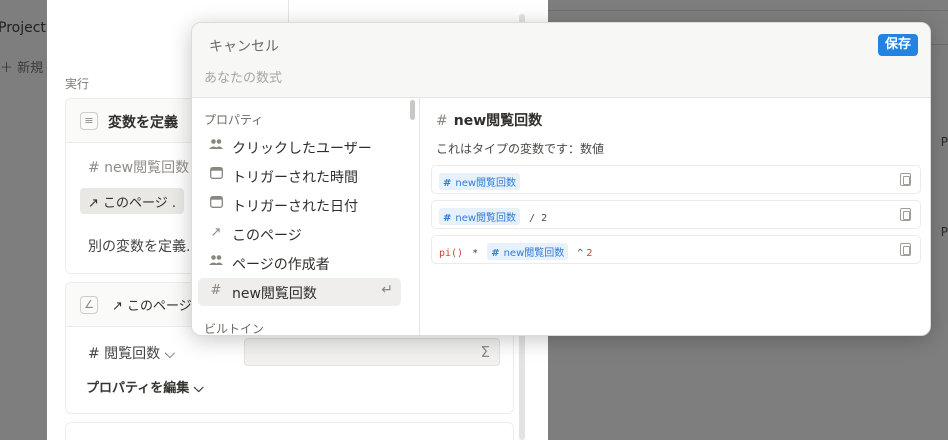  What do you see at coordinates (138, 167) in the screenshot?
I see `variable-name: # new閲覧回数` at bounding box center [138, 167].